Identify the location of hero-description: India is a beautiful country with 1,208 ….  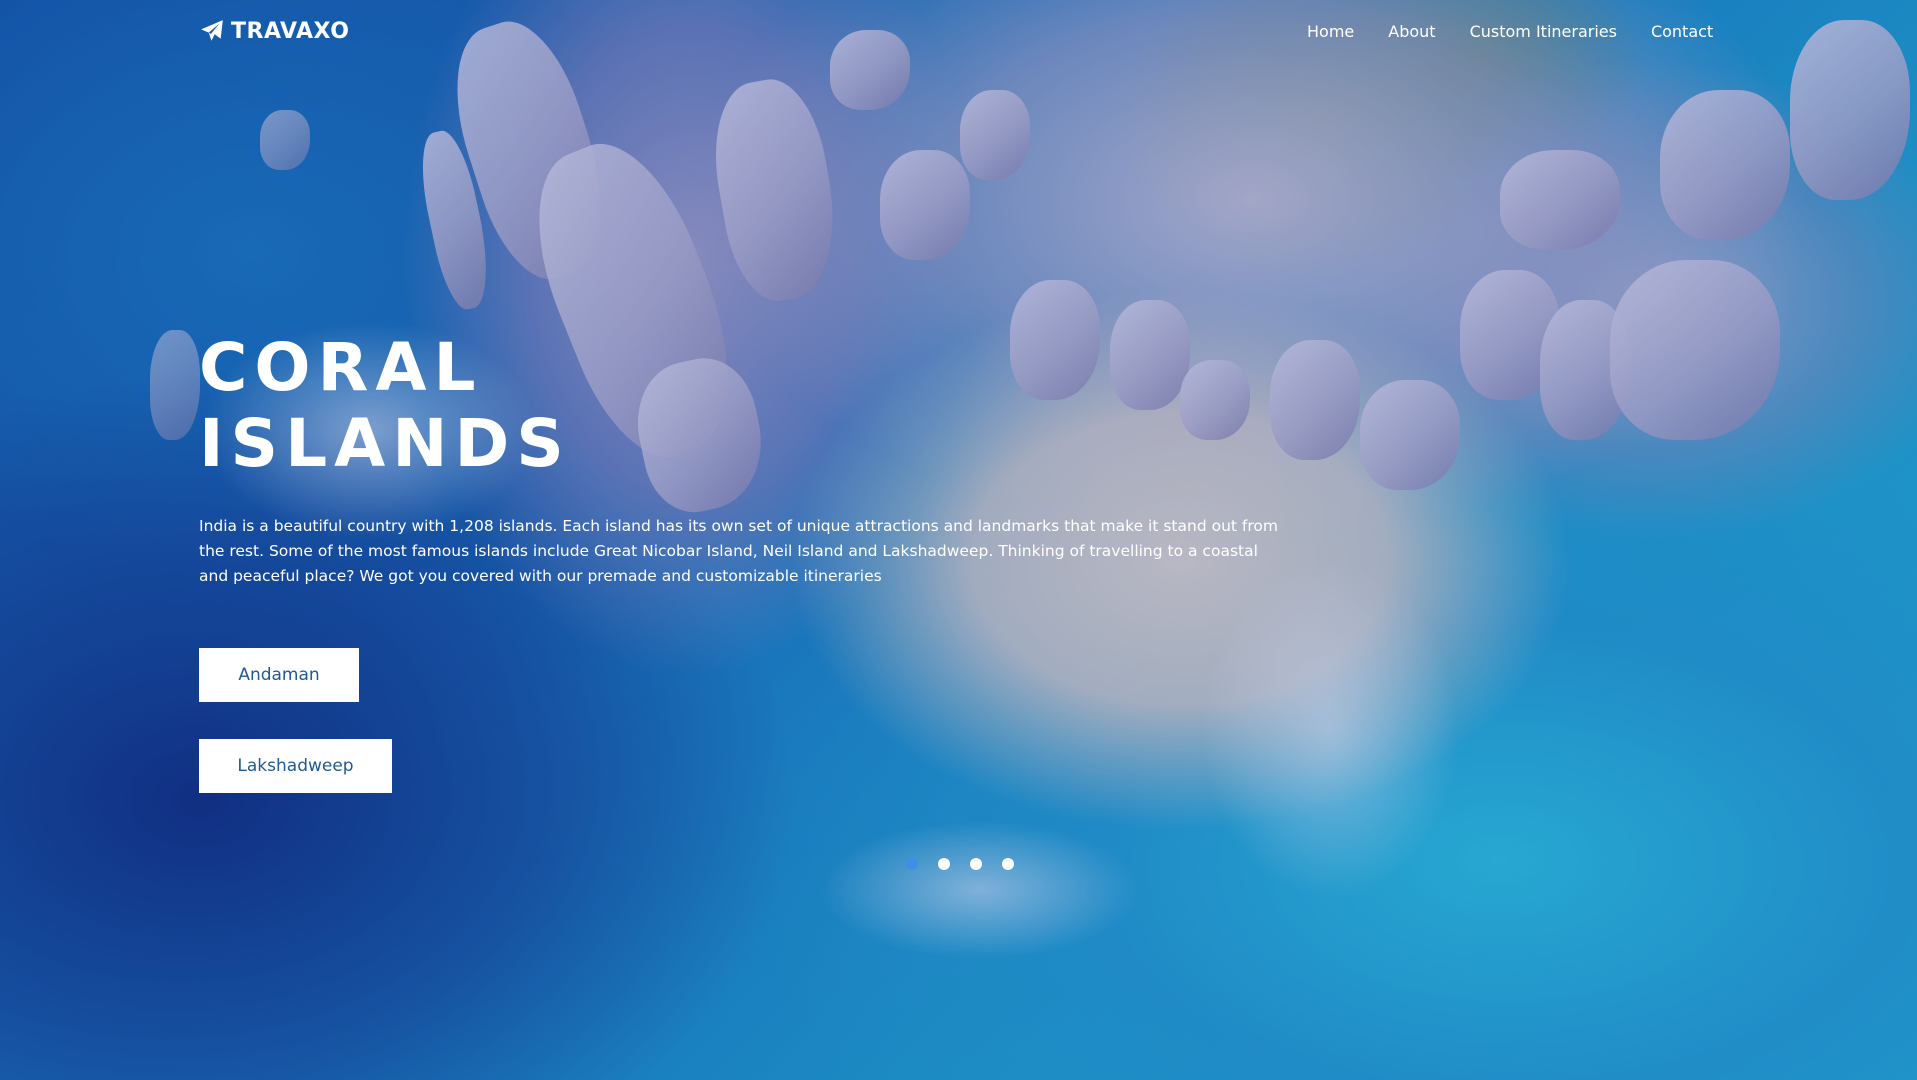
(738, 551).